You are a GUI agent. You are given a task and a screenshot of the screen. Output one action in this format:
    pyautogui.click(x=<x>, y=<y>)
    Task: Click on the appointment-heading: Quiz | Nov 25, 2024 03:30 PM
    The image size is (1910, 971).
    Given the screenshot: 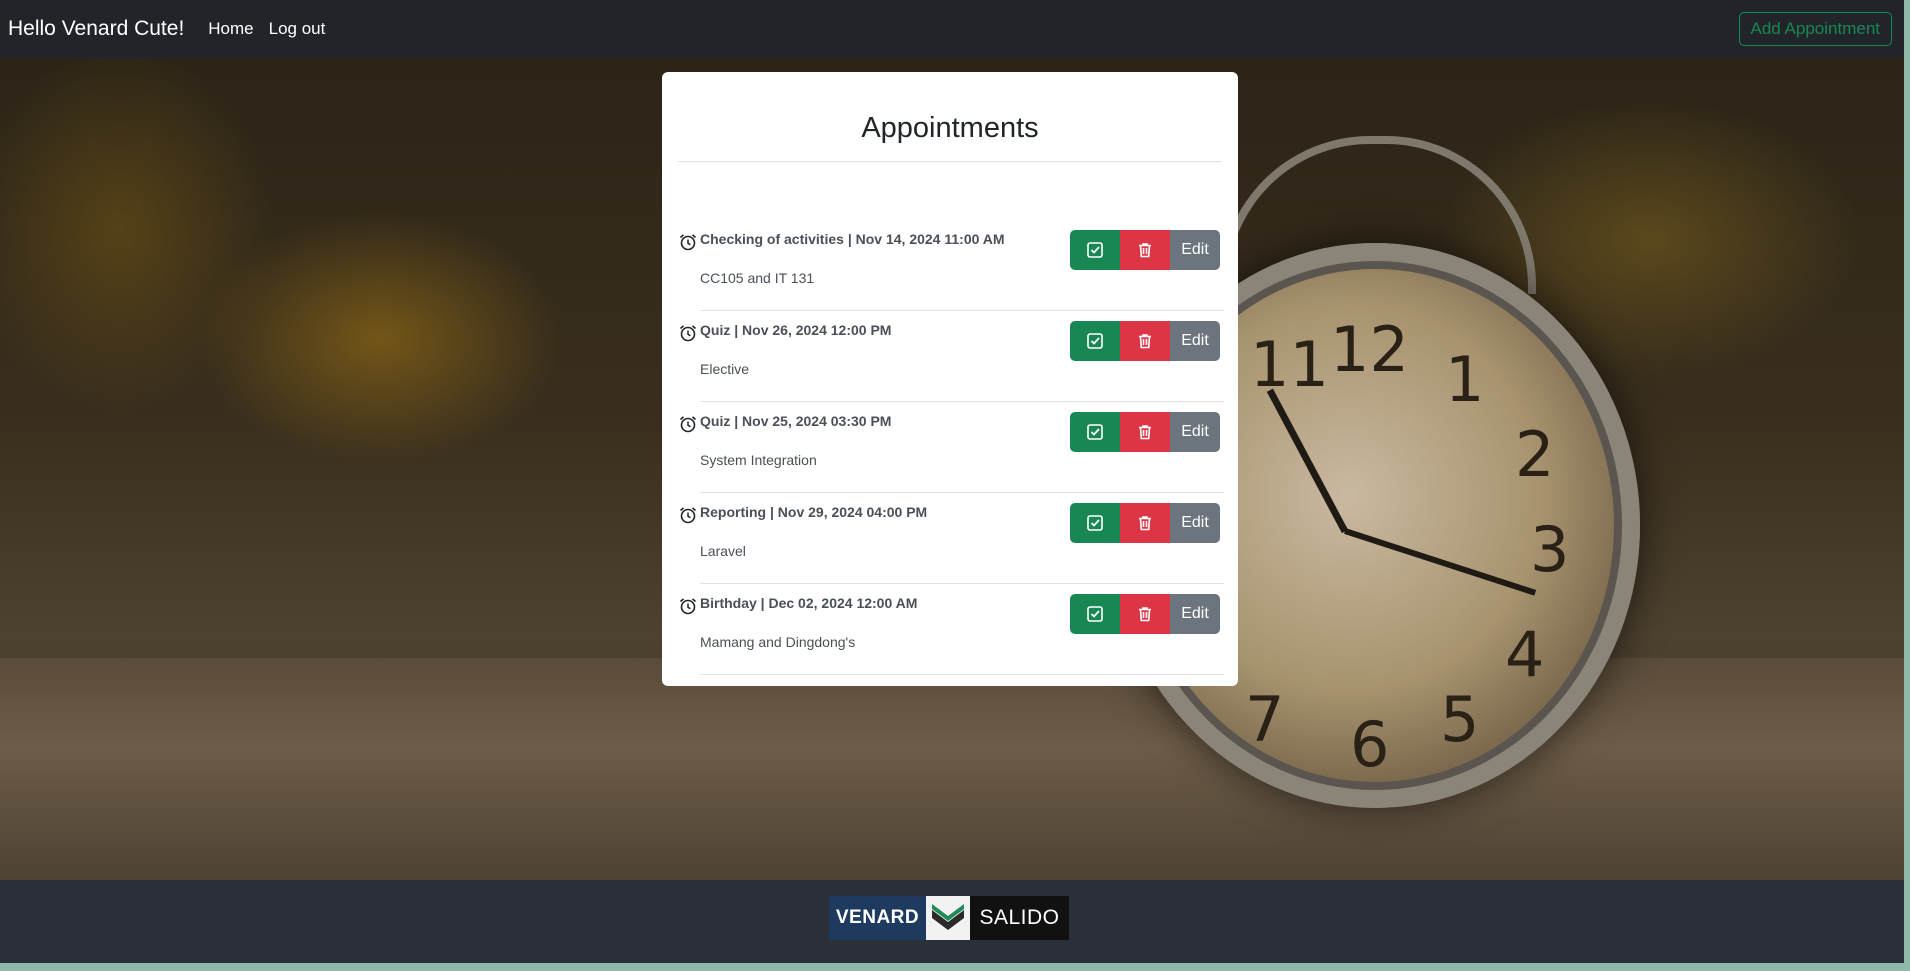 What is the action you would take?
    pyautogui.click(x=796, y=421)
    